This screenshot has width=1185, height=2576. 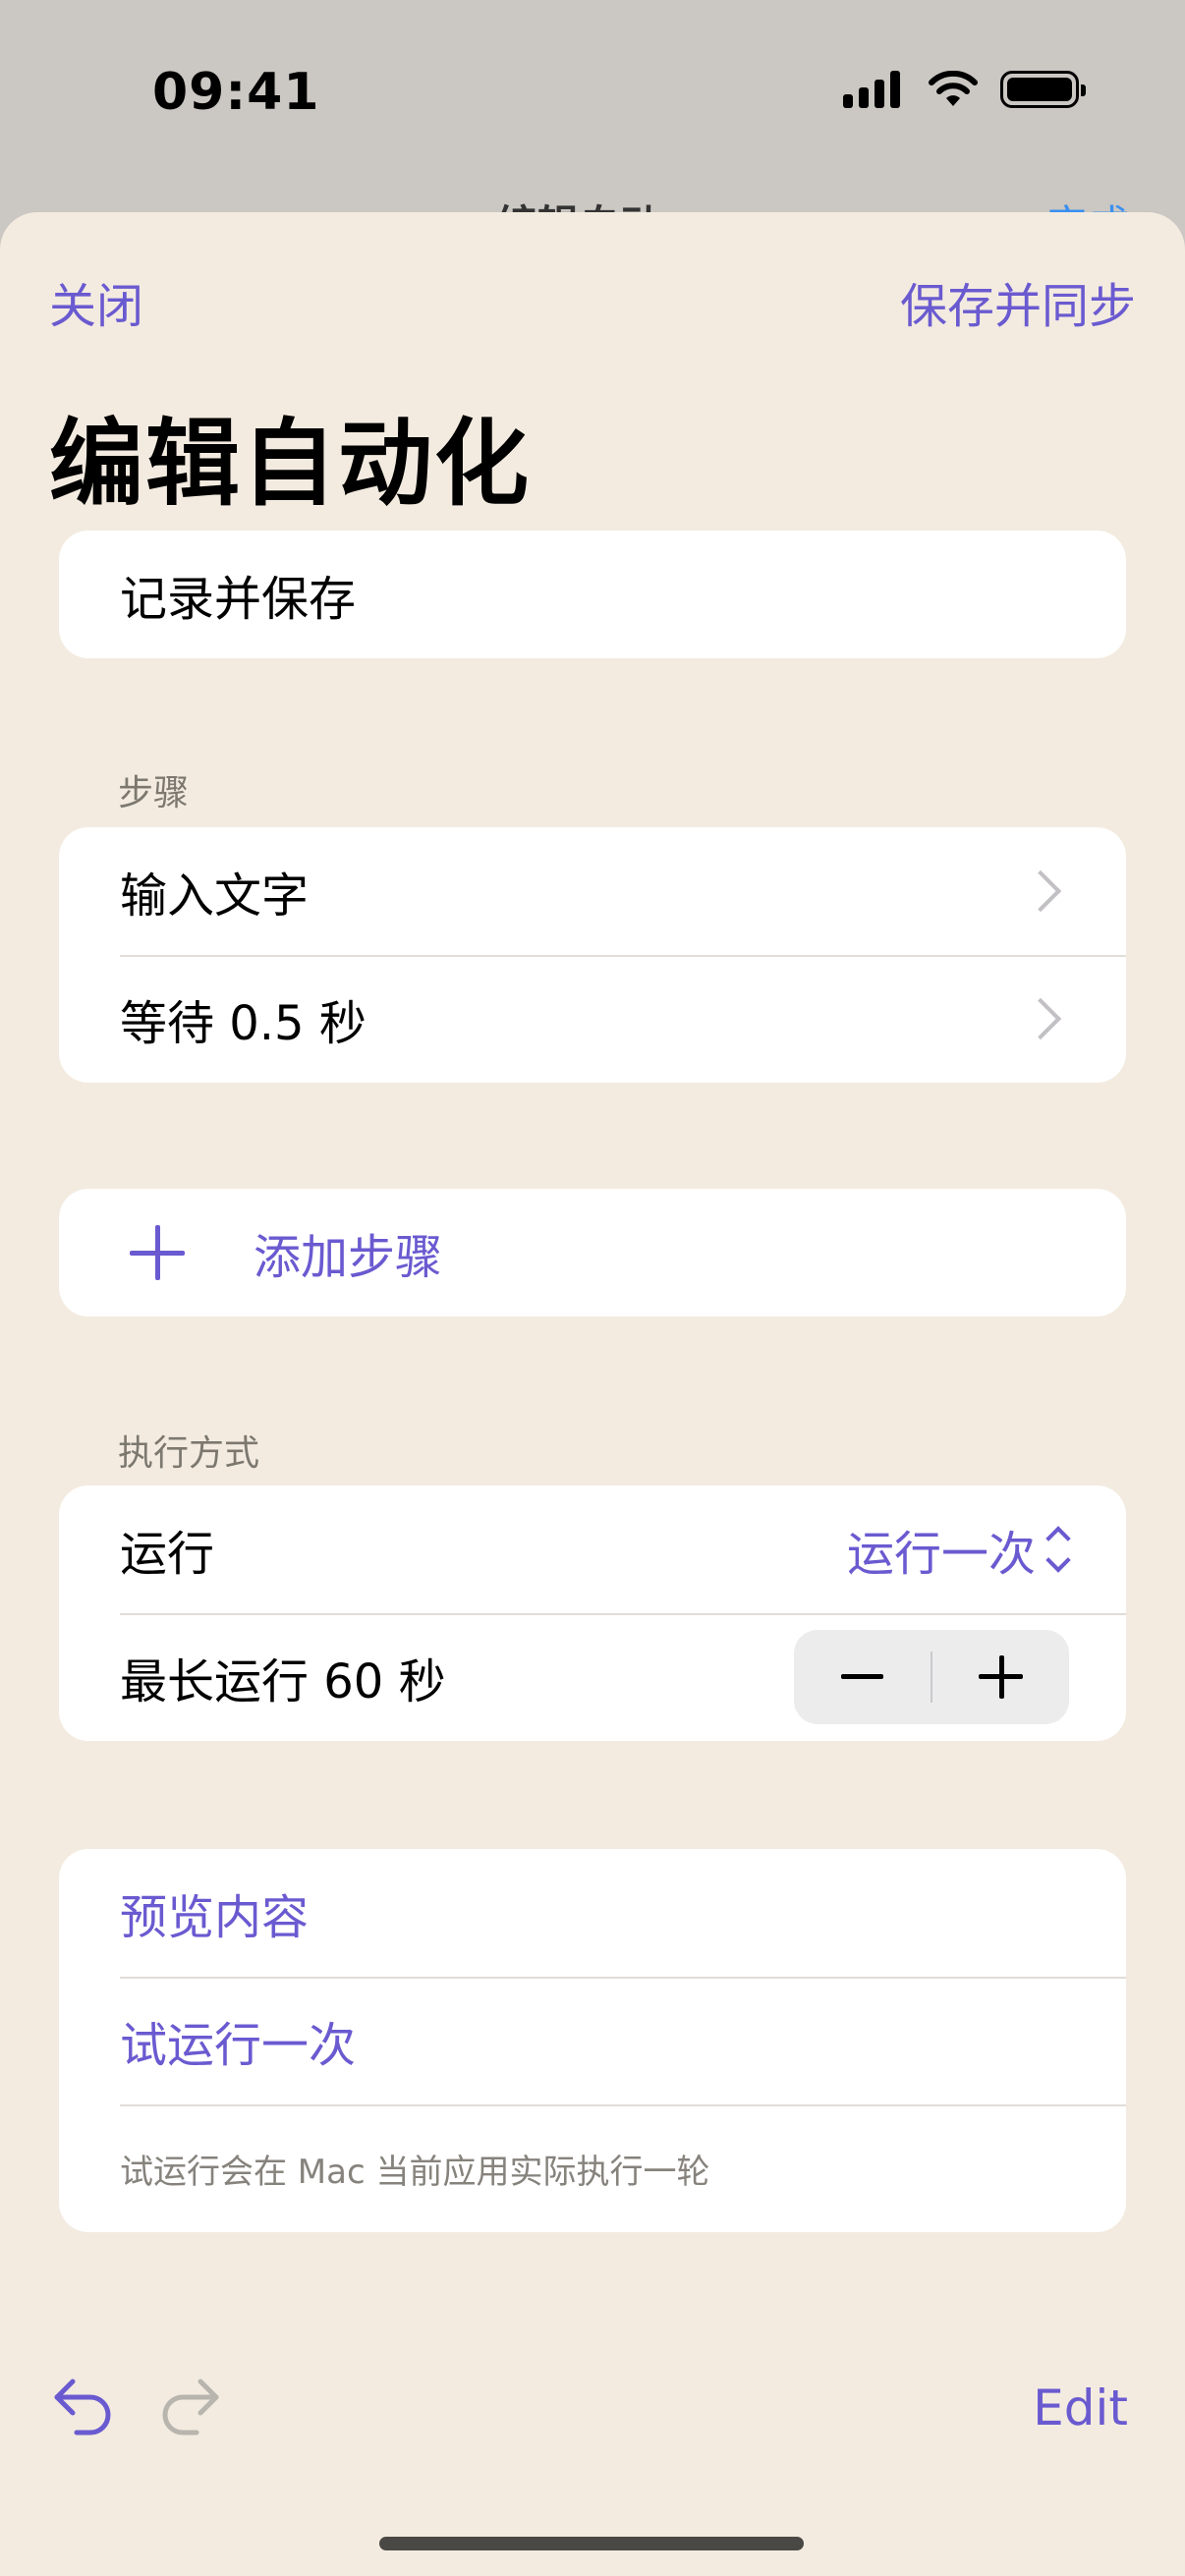 I want to click on name-field-card: 记录并保存, so click(x=592, y=594).